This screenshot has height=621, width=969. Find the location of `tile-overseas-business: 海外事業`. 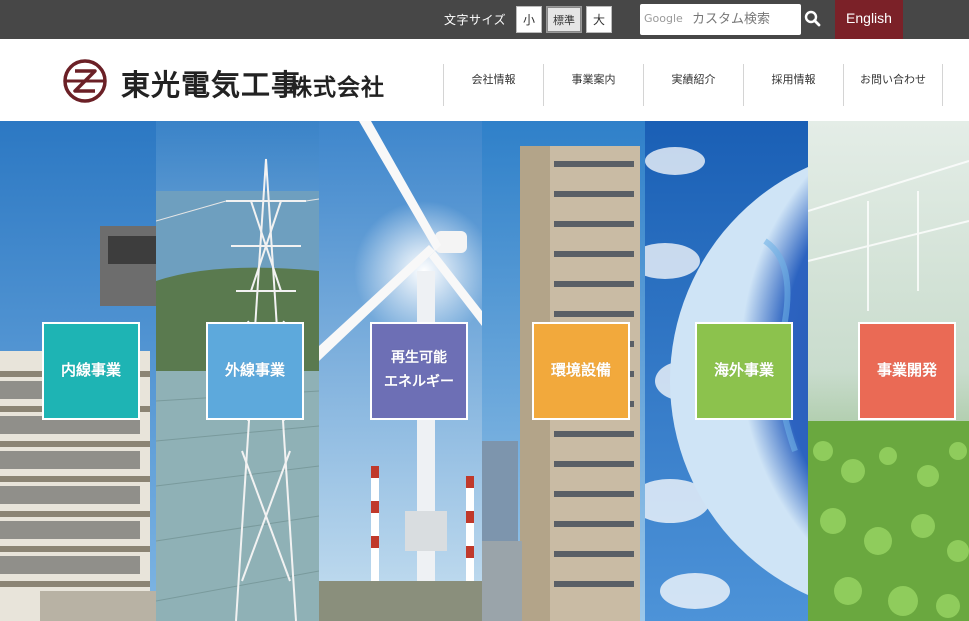

tile-overseas-business: 海外事業 is located at coordinates (744, 371).